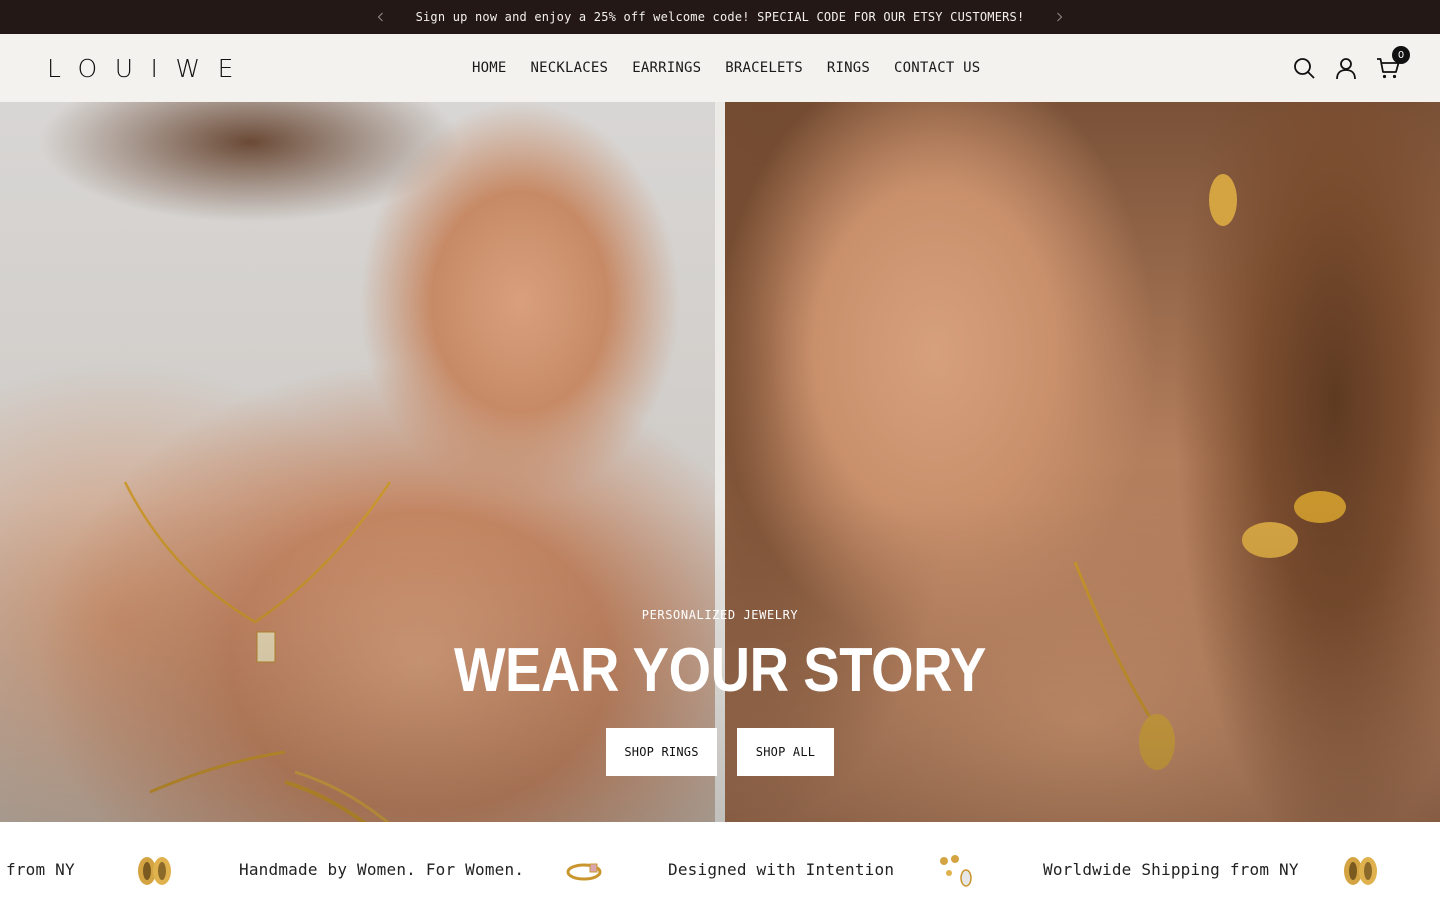 This screenshot has height=900, width=1440. I want to click on ring-icon, so click(584, 872).